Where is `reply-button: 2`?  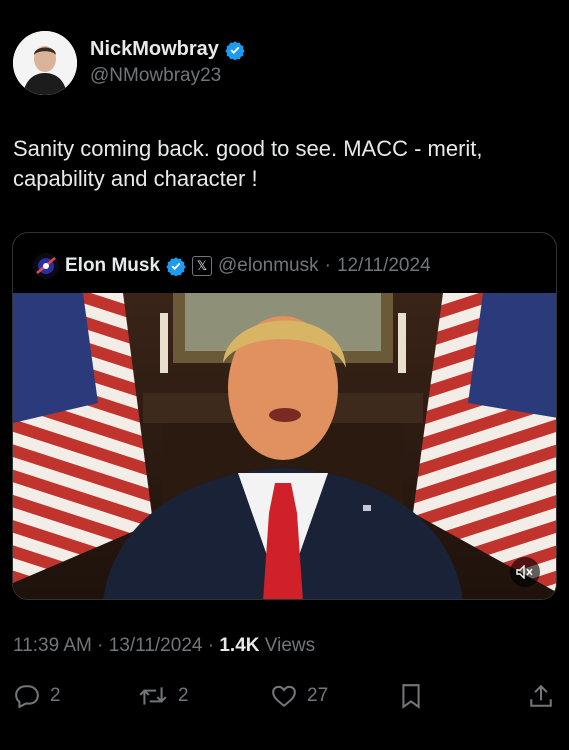
reply-button: 2 is located at coordinates (37, 696).